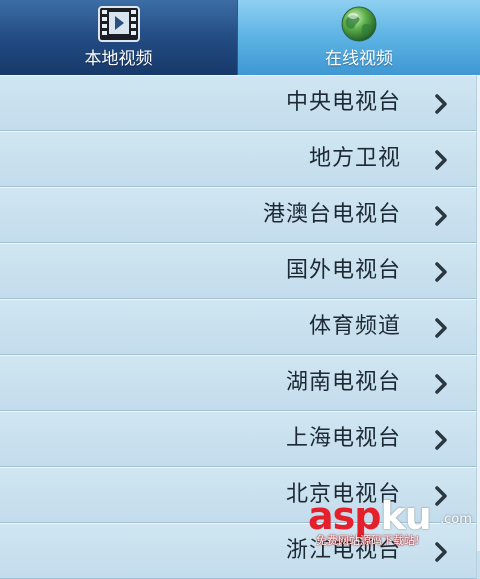 This screenshot has width=480, height=579. Describe the element at coordinates (238, 439) in the screenshot. I see `channel-row-shanghai: 上海电视台` at that location.